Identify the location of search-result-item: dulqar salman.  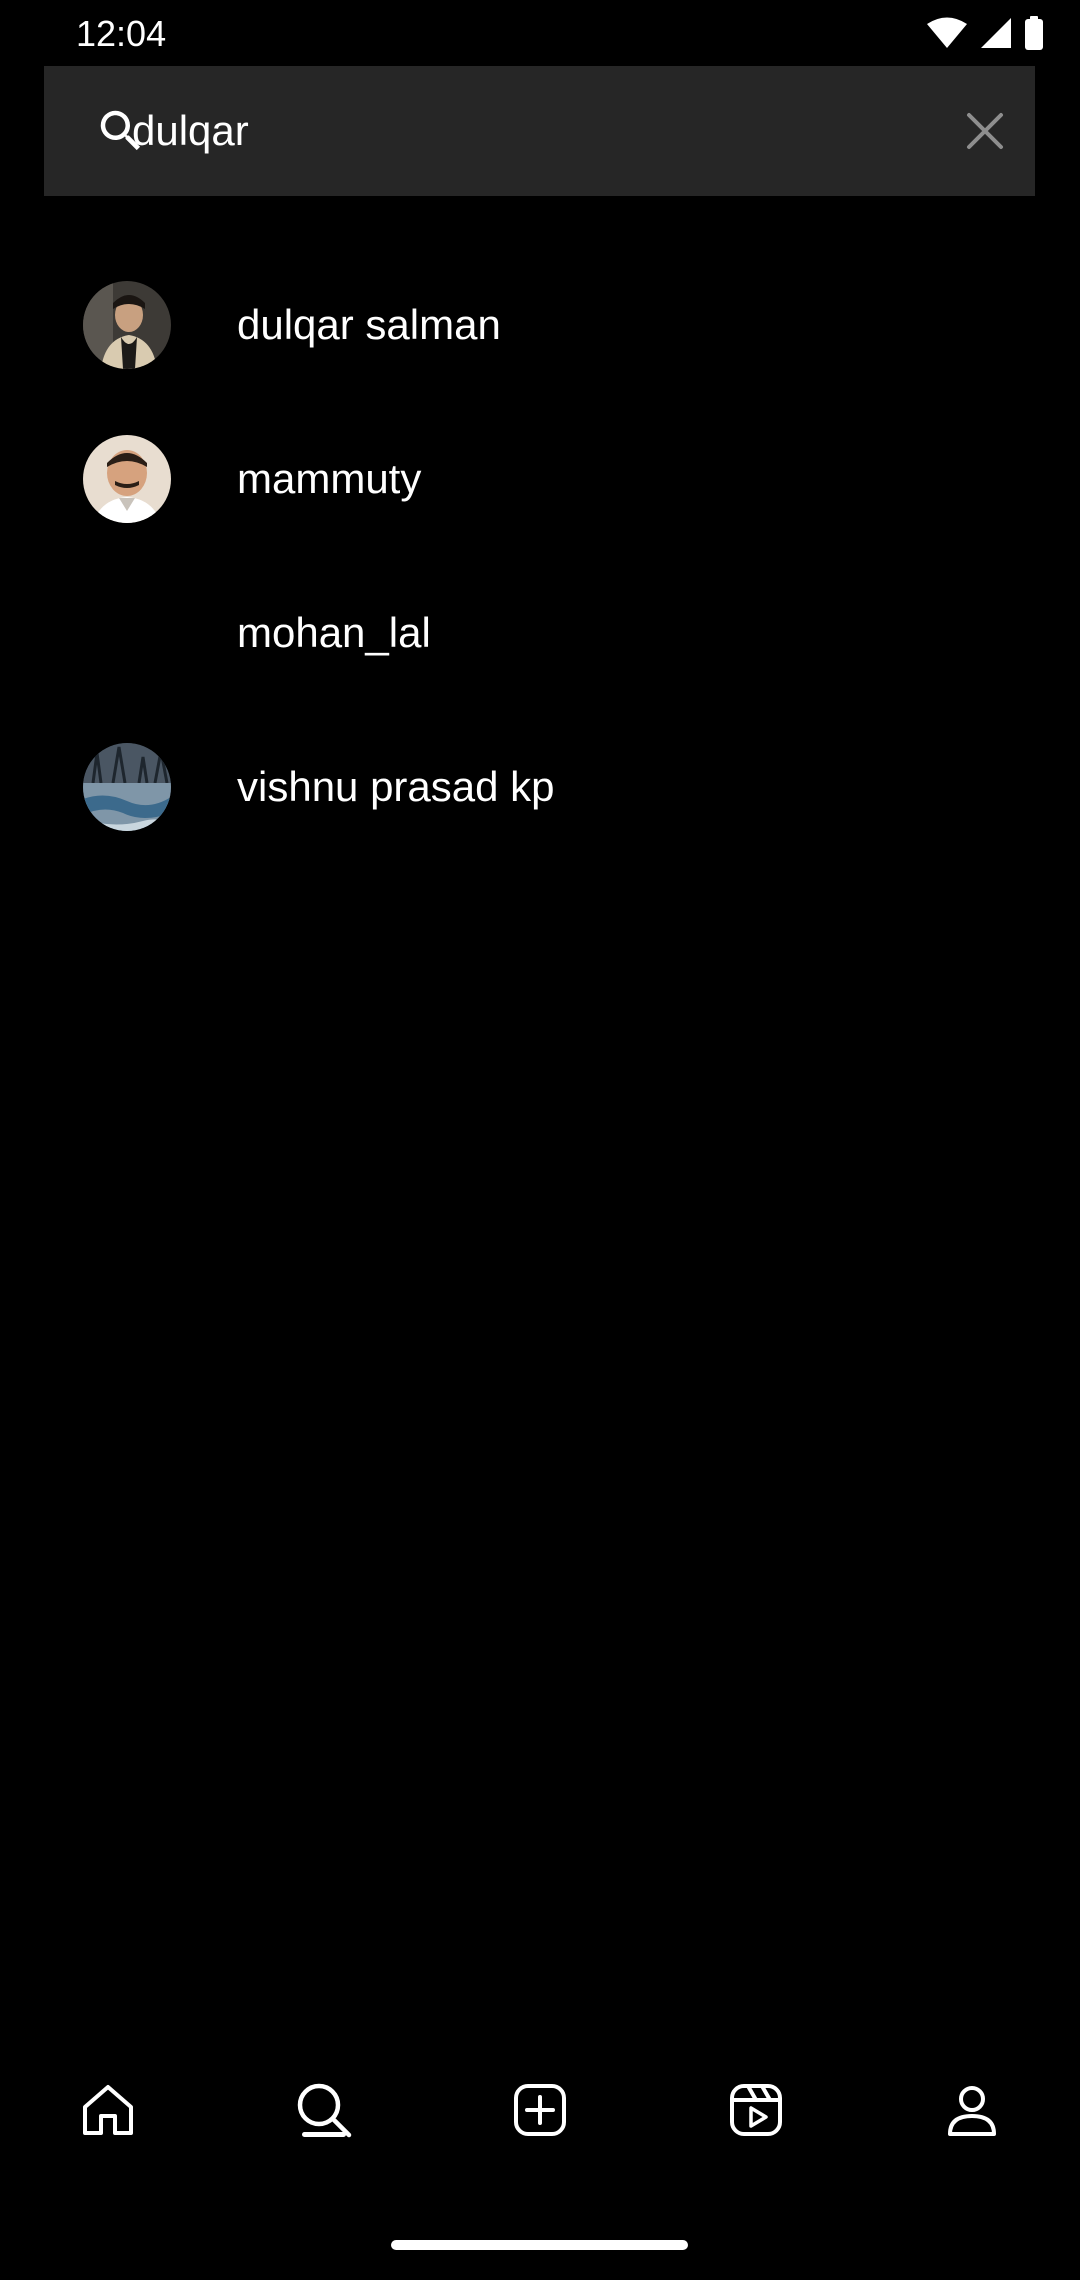
(540, 325).